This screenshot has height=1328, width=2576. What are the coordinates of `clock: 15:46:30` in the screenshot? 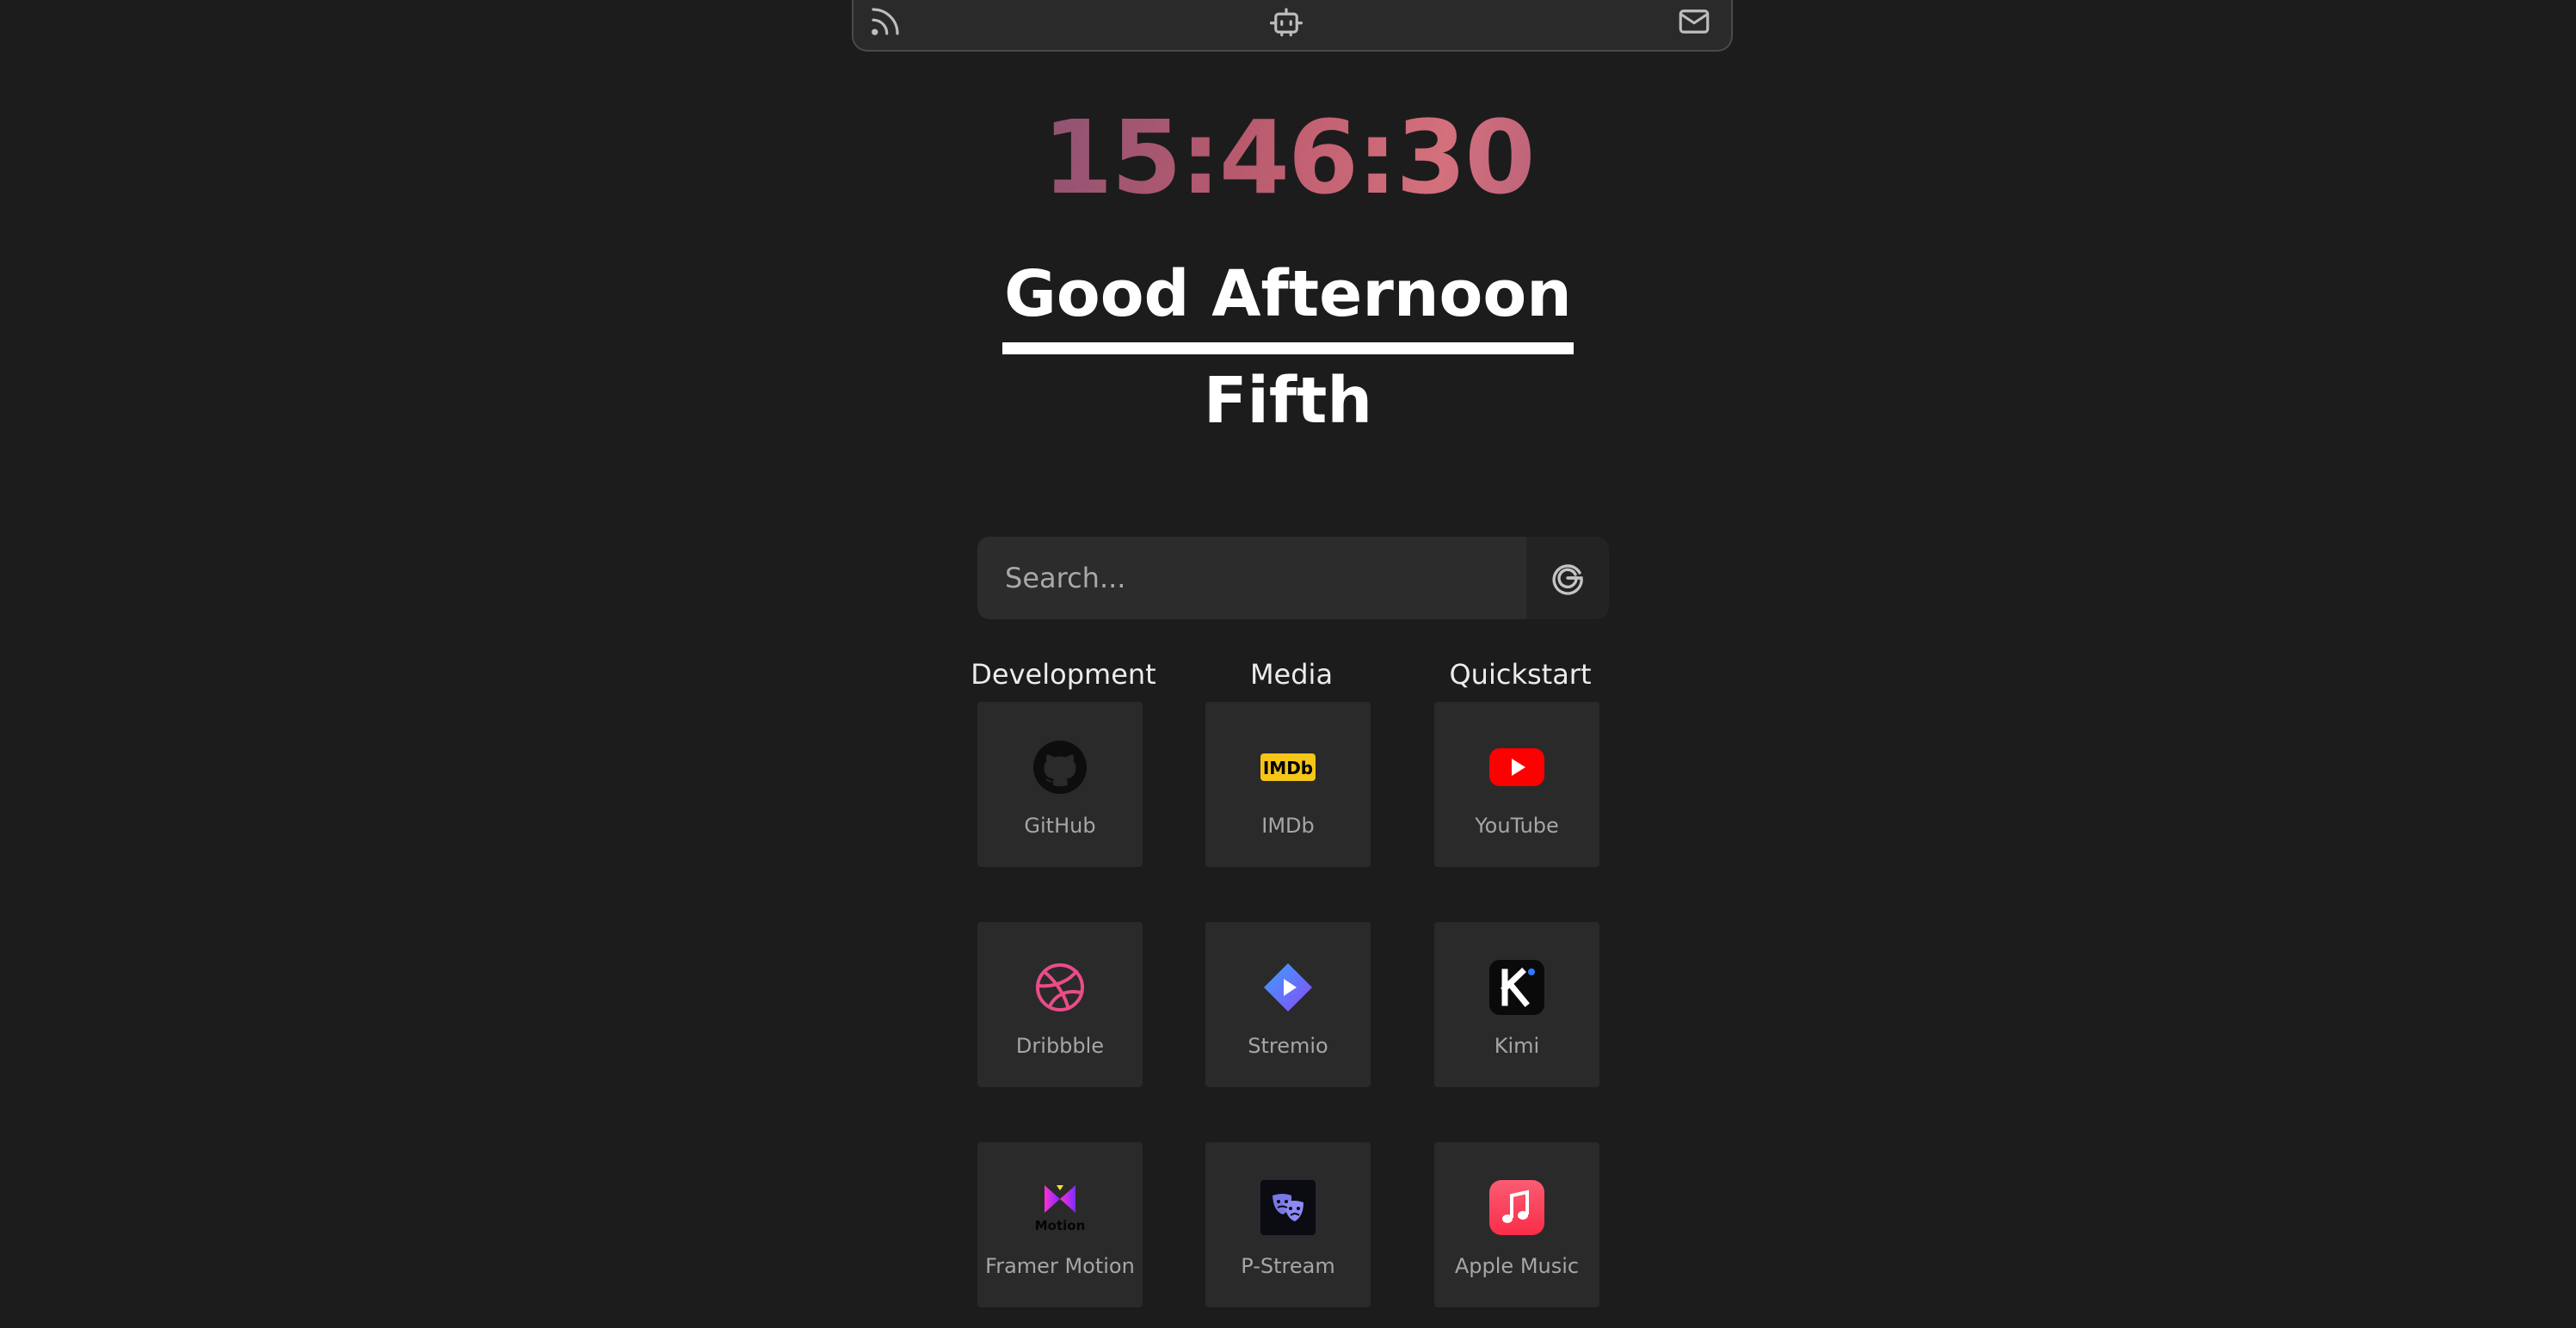 It's located at (1288, 157).